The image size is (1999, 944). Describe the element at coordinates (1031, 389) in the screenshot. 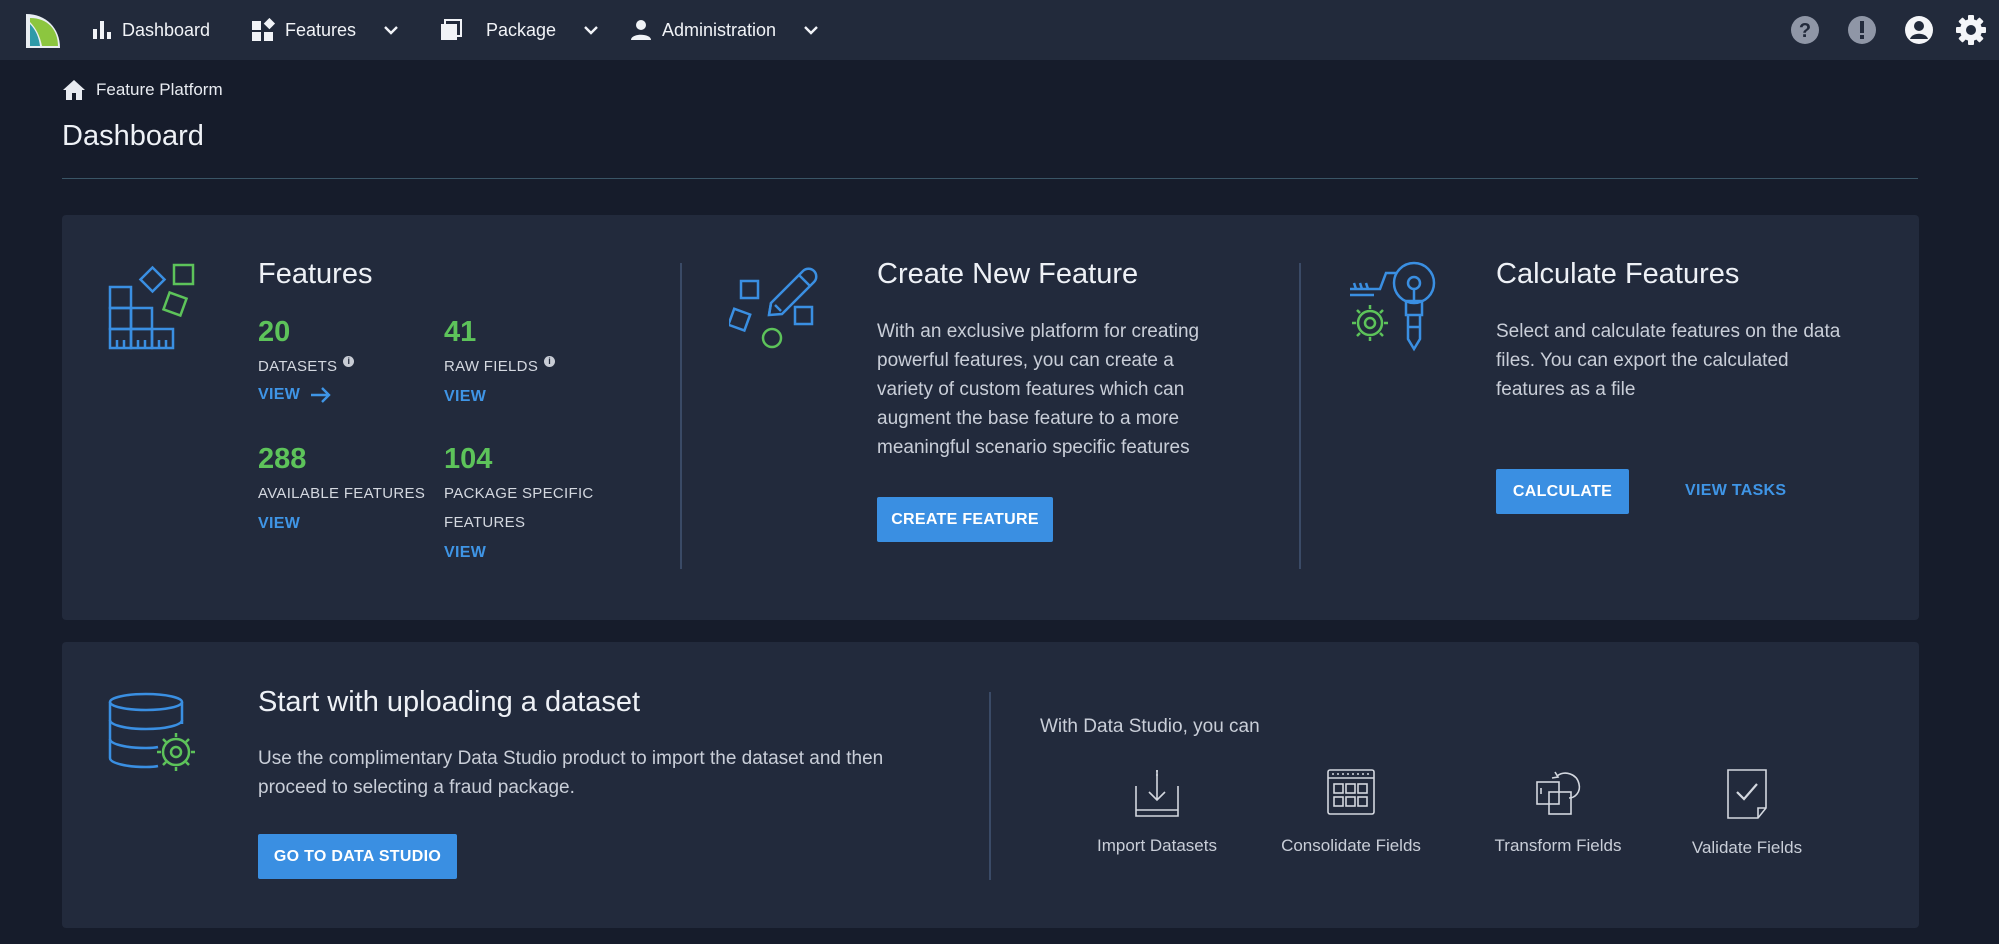

I see `create-line-3: variety of custom features which can` at that location.